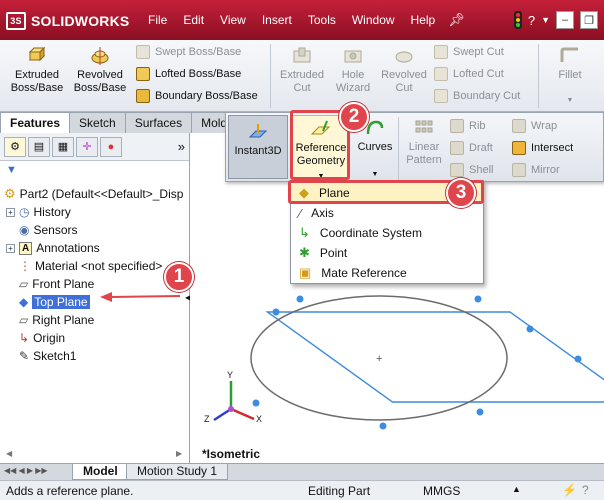 The width and height of the screenshot is (604, 500). I want to click on menu-view: View, so click(233, 20).